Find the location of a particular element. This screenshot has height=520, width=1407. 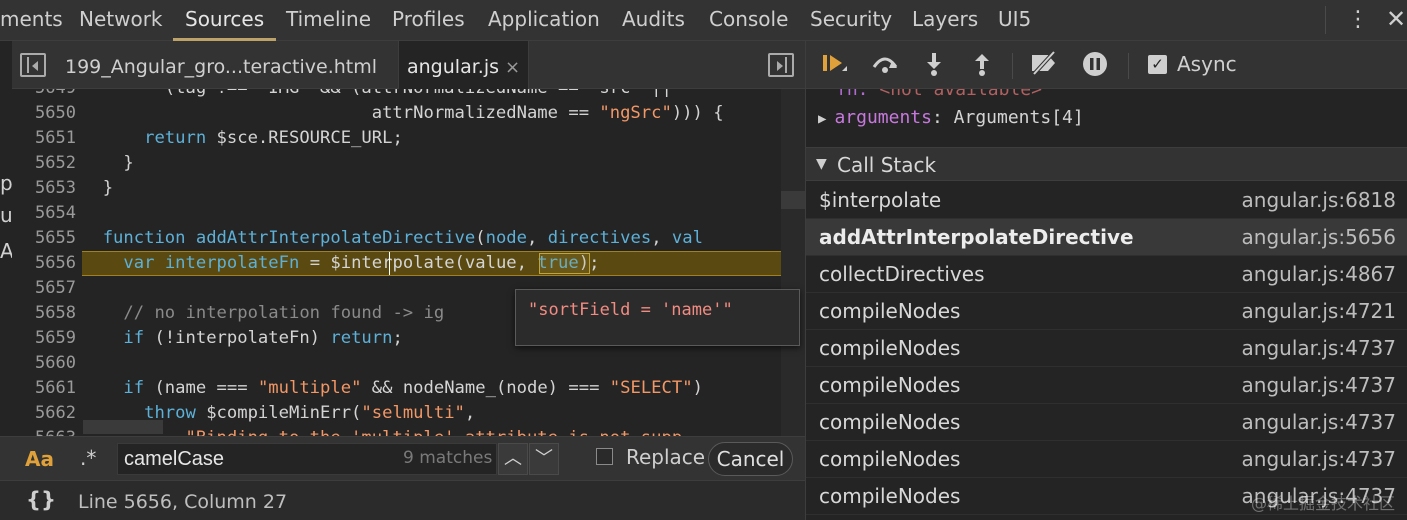

navigator-fragment: p is located at coordinates (6, 183).